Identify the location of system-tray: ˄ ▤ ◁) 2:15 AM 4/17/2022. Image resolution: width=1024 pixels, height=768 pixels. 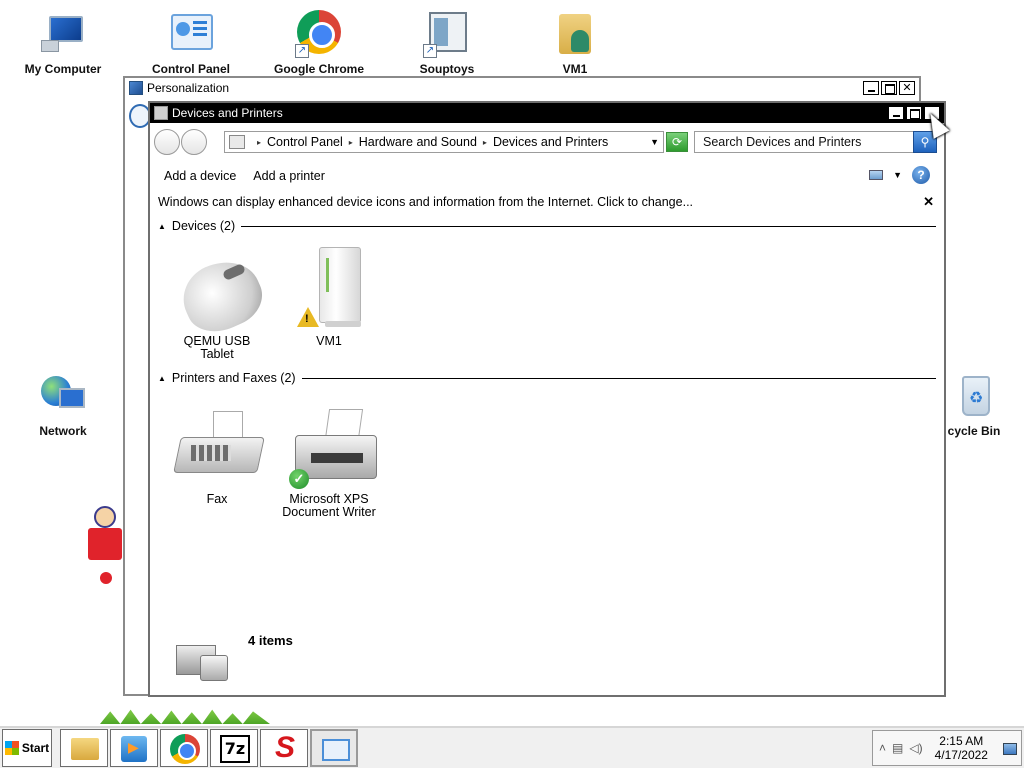
(947, 748).